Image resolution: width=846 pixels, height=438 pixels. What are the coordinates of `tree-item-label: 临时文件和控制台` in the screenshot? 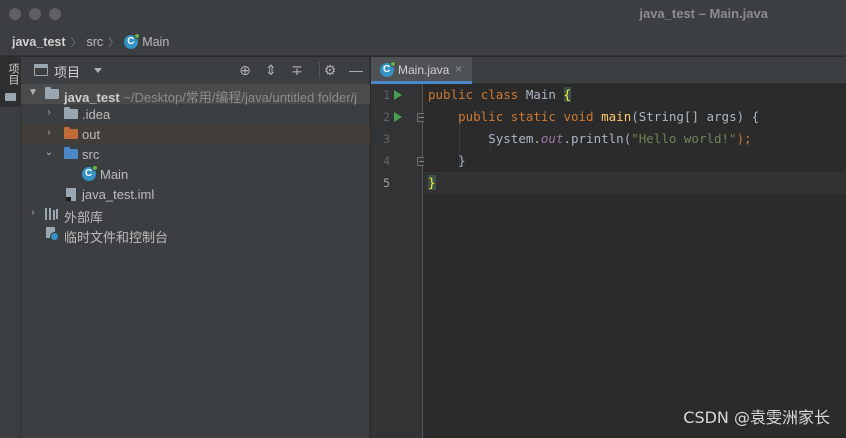 It's located at (116, 237).